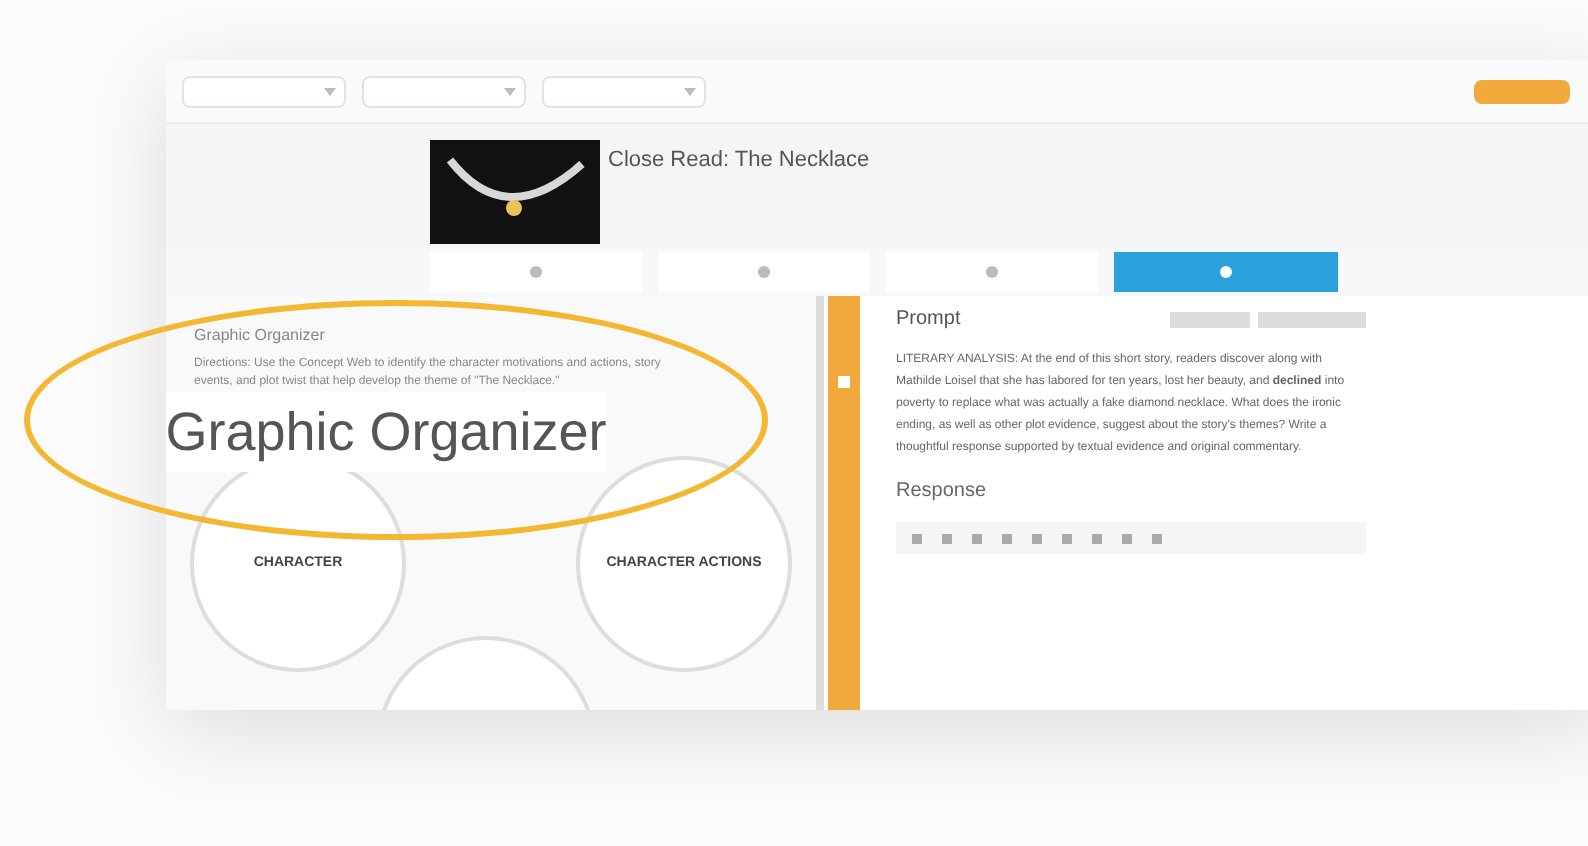 The height and width of the screenshot is (846, 1588). Describe the element at coordinates (942, 492) in the screenshot. I see `response-heading: Response` at that location.